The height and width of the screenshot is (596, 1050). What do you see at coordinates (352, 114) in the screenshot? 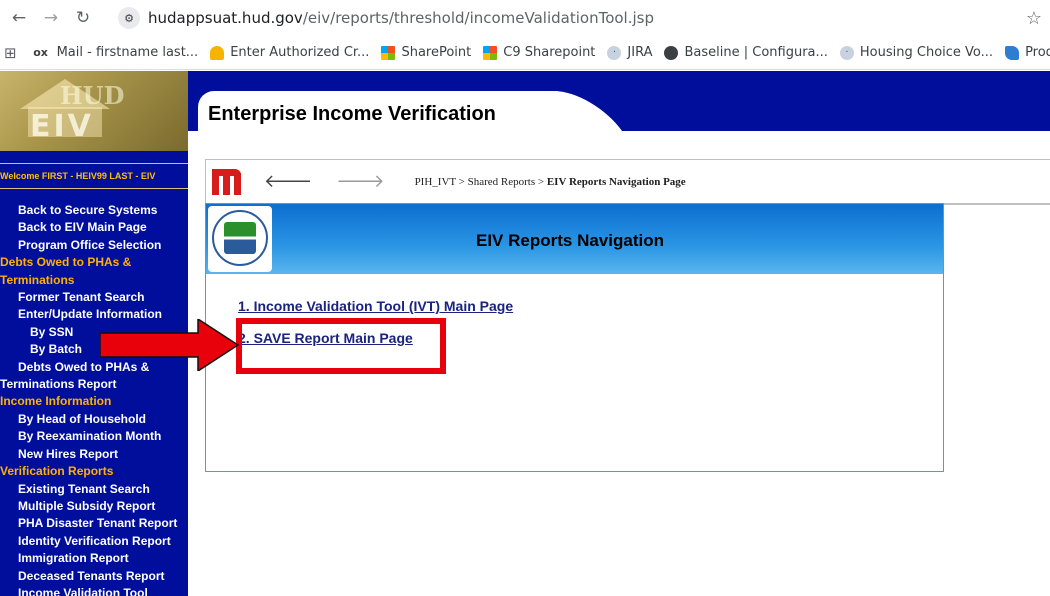
I see `page-title: Enterprise Income Verification` at bounding box center [352, 114].